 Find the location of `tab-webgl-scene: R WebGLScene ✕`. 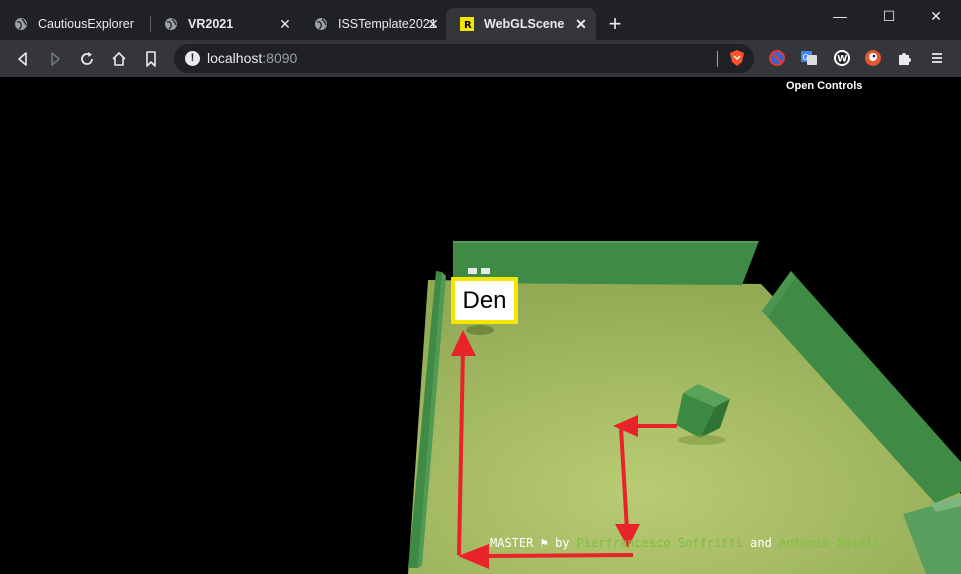

tab-webgl-scene: R WebGLScene ✕ is located at coordinates (521, 24).